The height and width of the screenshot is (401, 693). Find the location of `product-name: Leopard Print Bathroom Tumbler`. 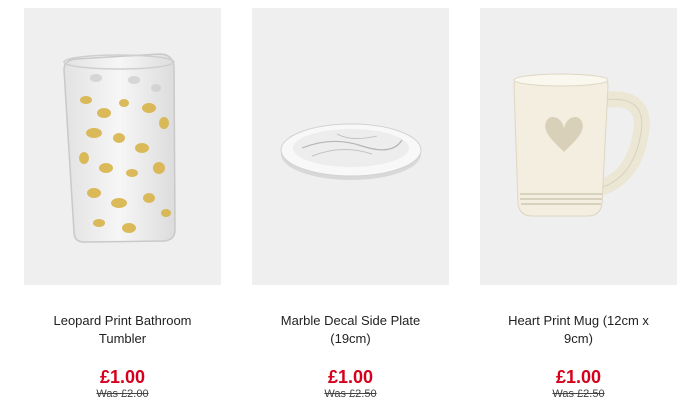

product-name: Leopard Print Bathroom Tumbler is located at coordinates (122, 332).